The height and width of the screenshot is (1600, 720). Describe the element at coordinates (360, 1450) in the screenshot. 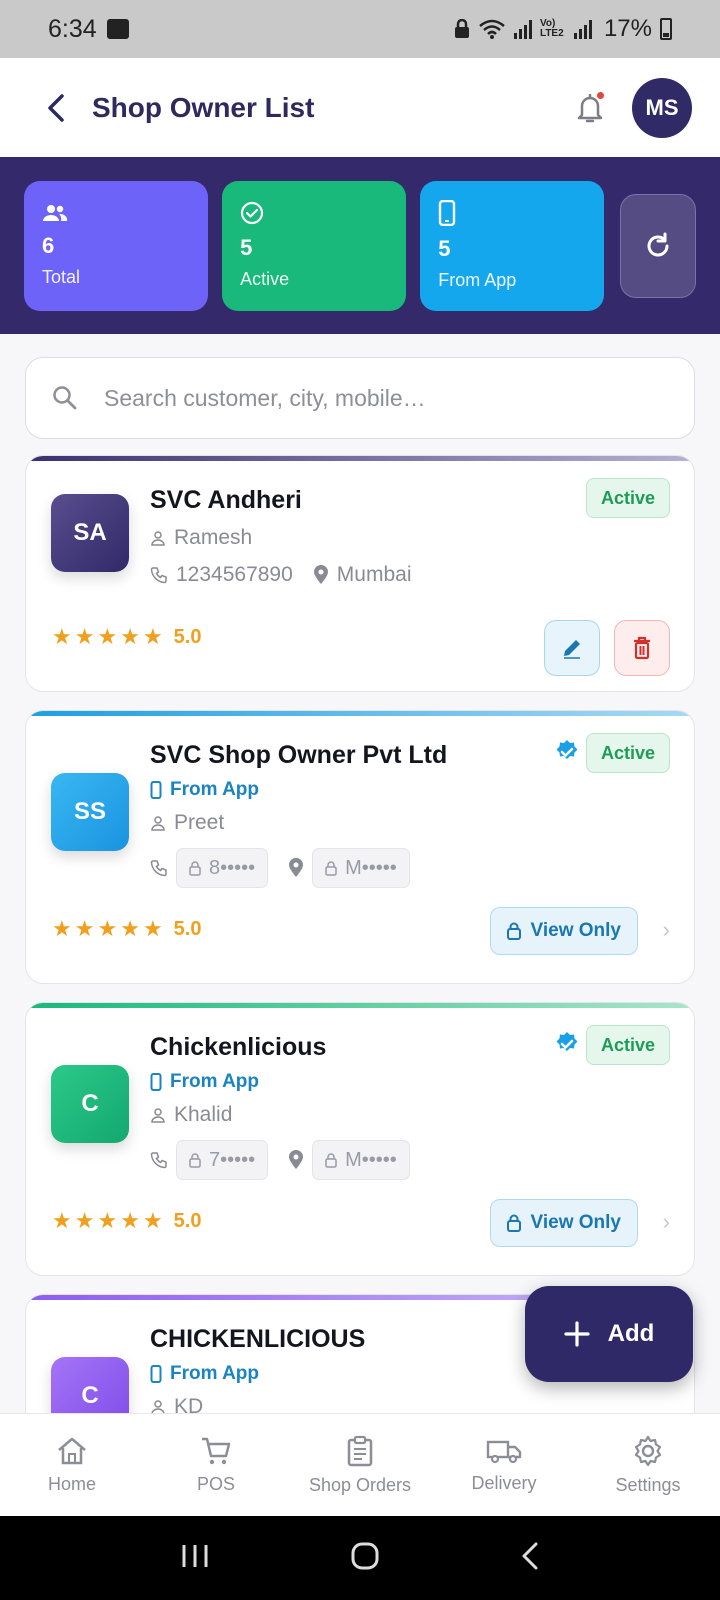

I see `clipboard-icon` at that location.